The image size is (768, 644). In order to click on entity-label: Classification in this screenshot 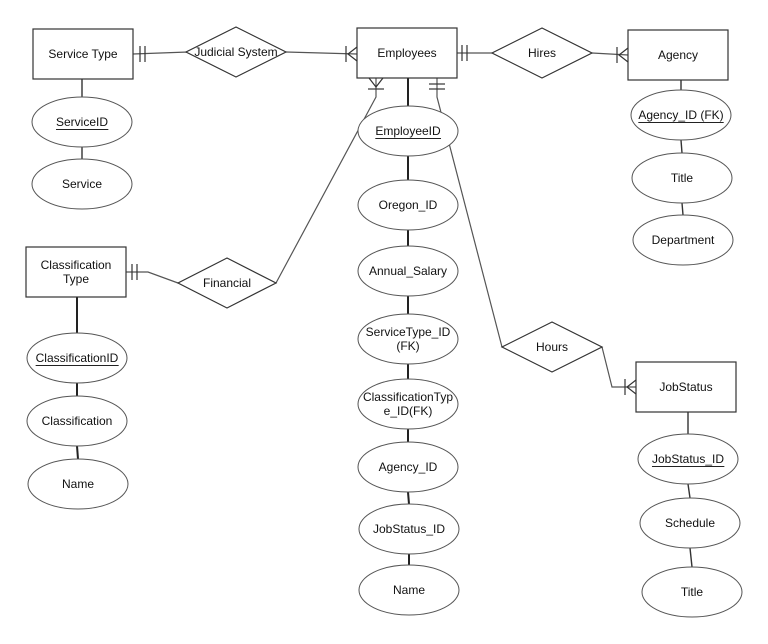, I will do `click(76, 265)`.